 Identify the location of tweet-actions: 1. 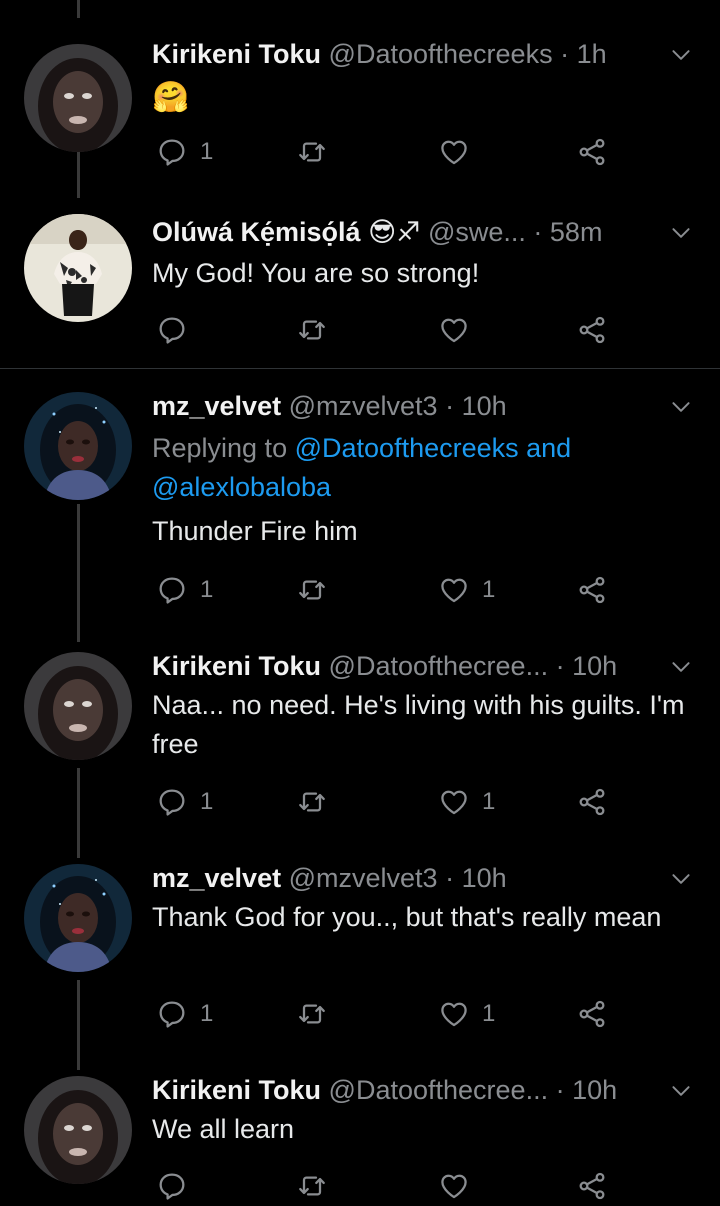
(392, 152).